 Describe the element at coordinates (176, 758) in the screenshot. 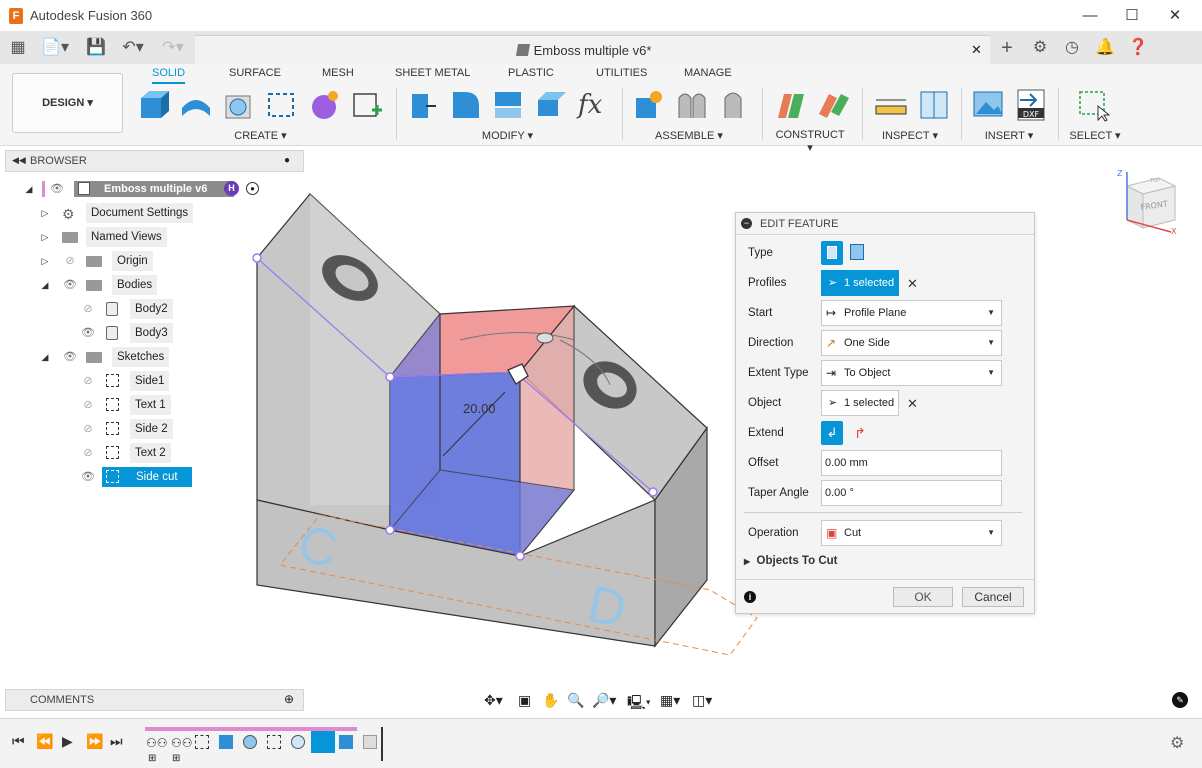

I see `timeline-expand-icon: ⊞` at that location.